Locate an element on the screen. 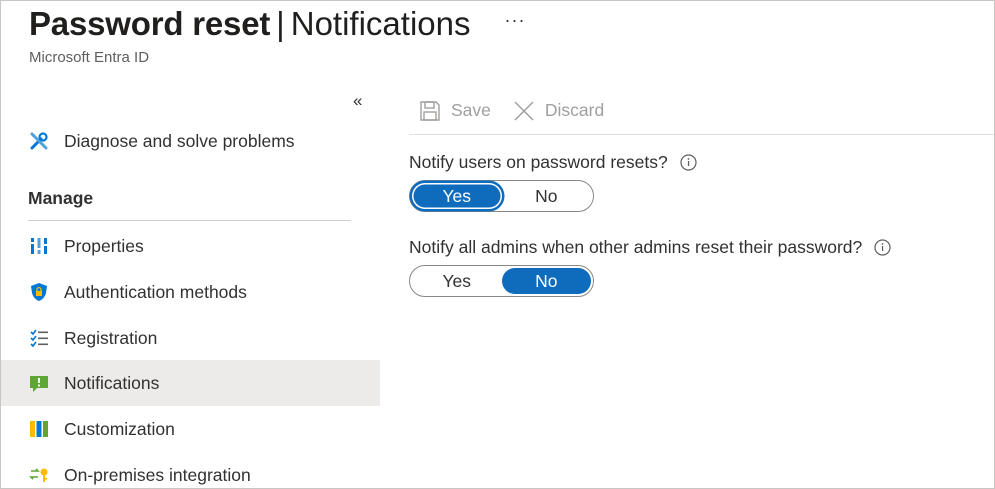 This screenshot has height=489, width=995. section-divider is located at coordinates (189, 220).